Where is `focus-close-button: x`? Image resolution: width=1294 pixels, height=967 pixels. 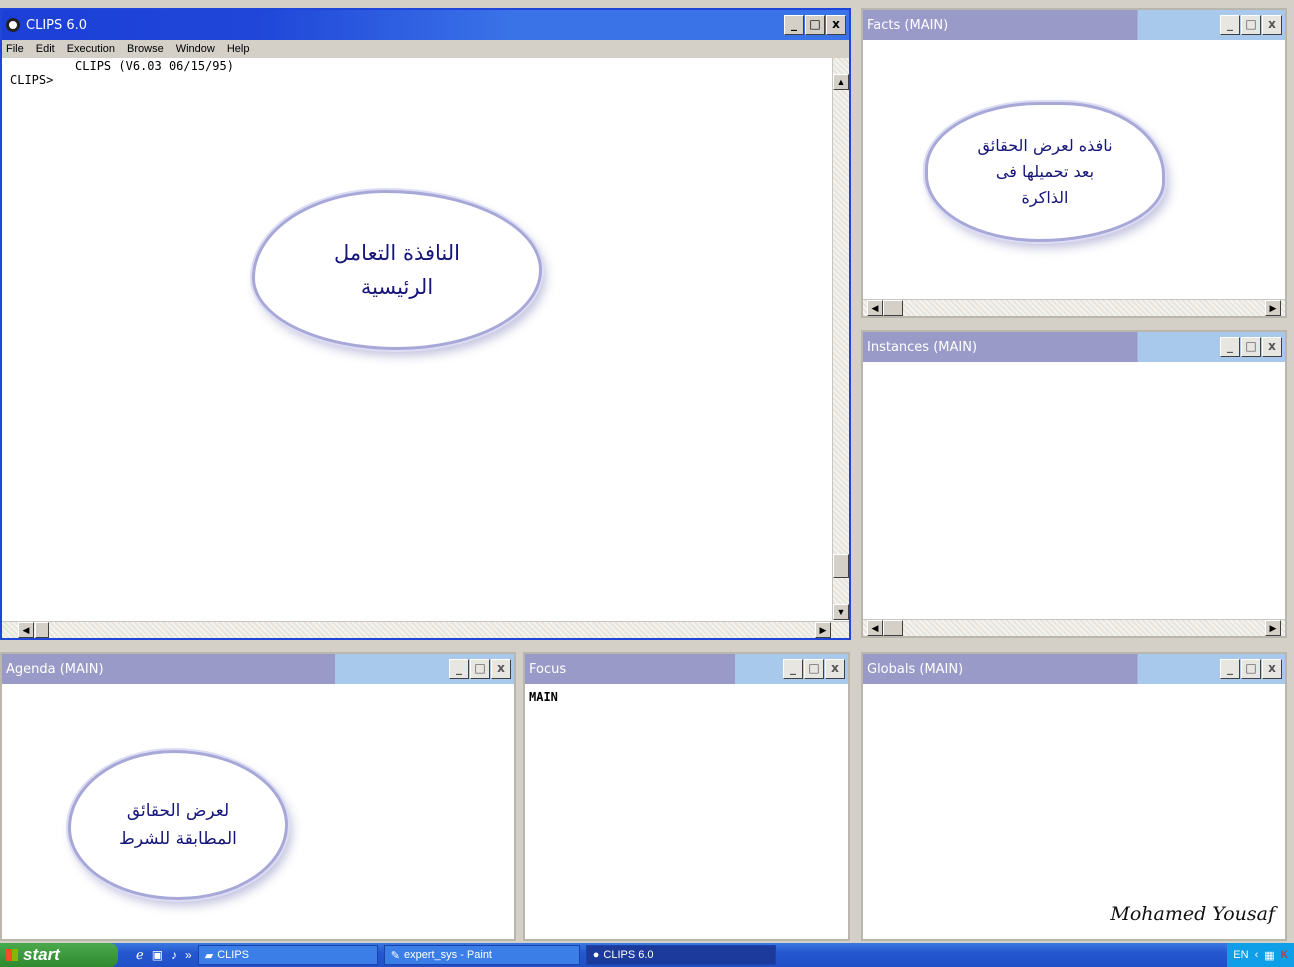 focus-close-button: x is located at coordinates (835, 669).